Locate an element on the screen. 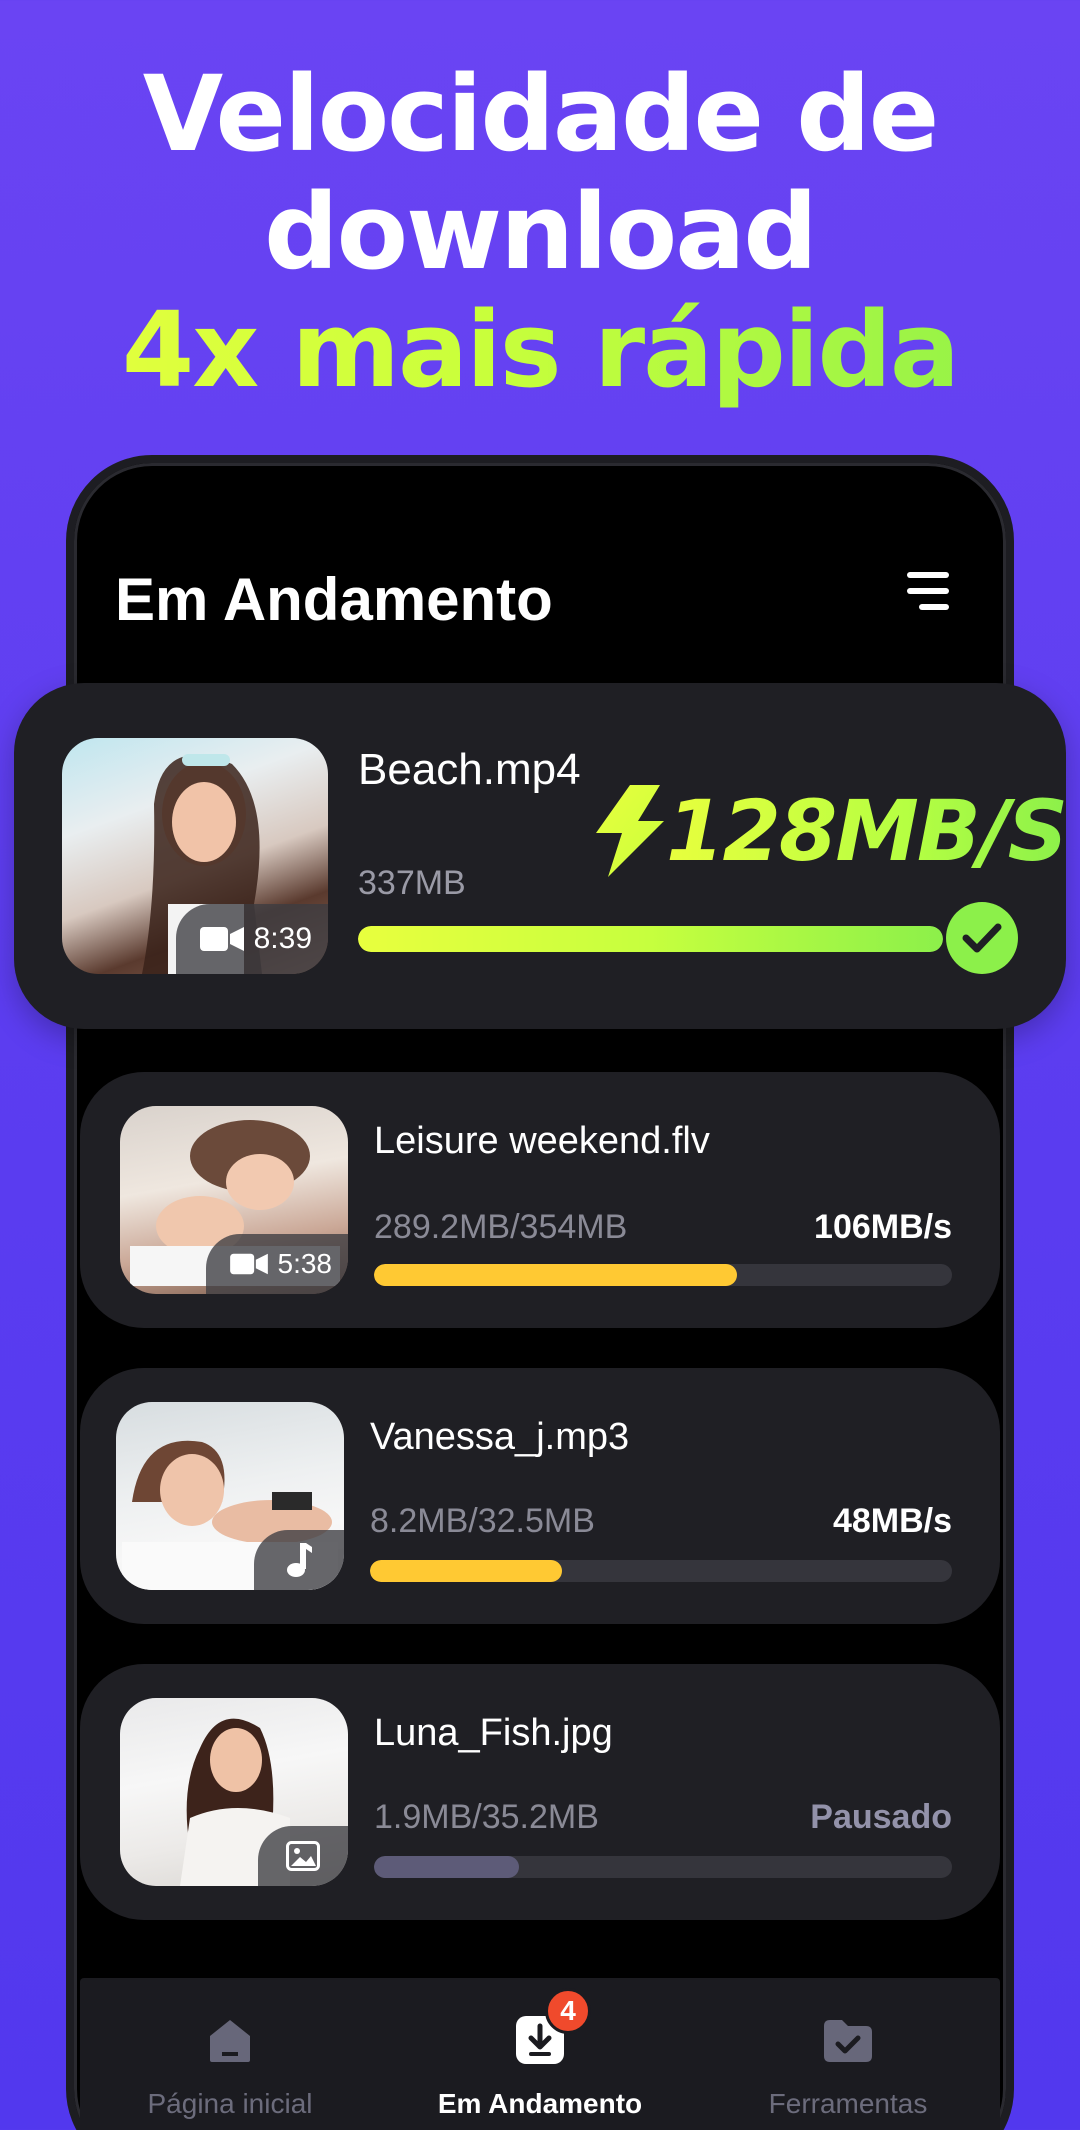 Image resolution: width=1080 pixels, height=2130 pixels. featured-thumbnail: 8:39 is located at coordinates (195, 856).